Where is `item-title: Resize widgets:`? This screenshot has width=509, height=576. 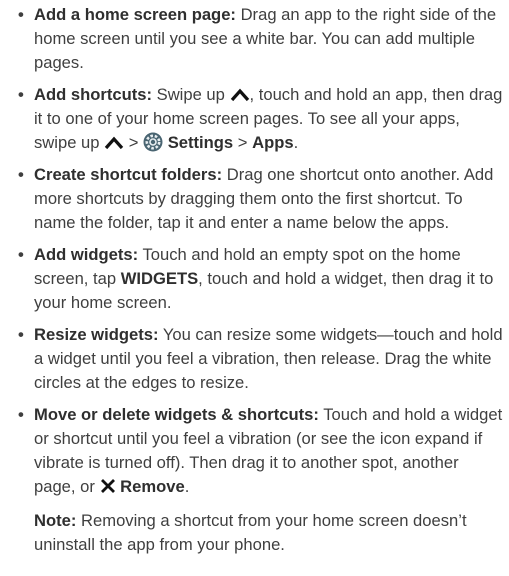 item-title: Resize widgets: is located at coordinates (96, 334).